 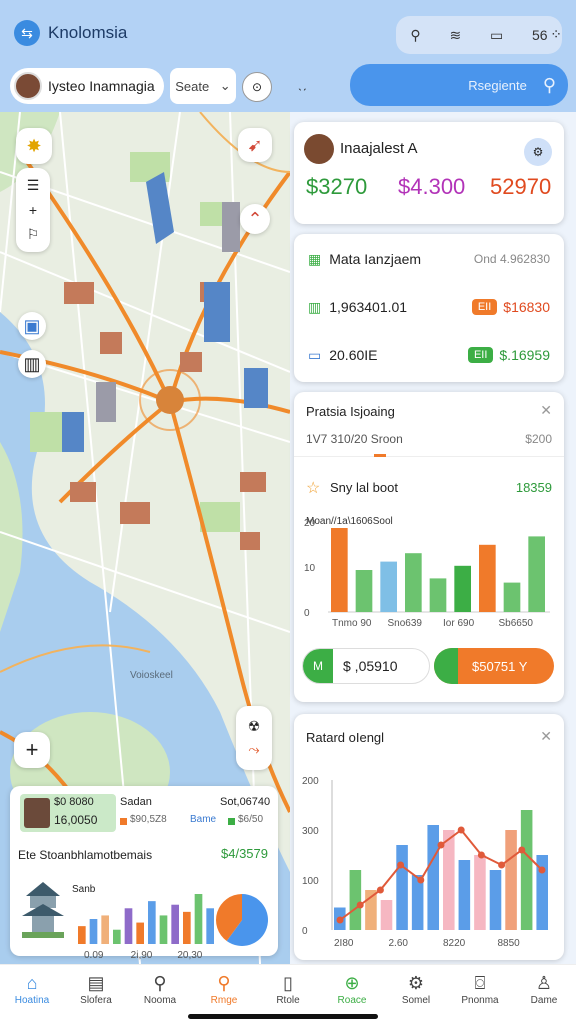 What do you see at coordinates (494, 666) in the screenshot?
I see `value-button-right: $50751 Y` at bounding box center [494, 666].